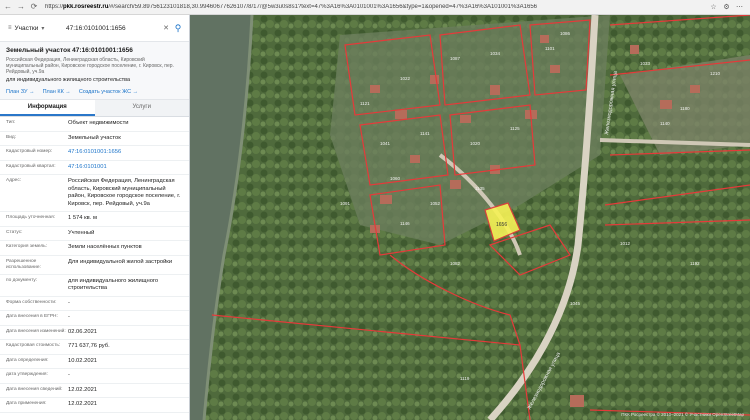  Describe the element at coordinates (14, 232) in the screenshot. I see `attribute-key: Статус:` at that location.